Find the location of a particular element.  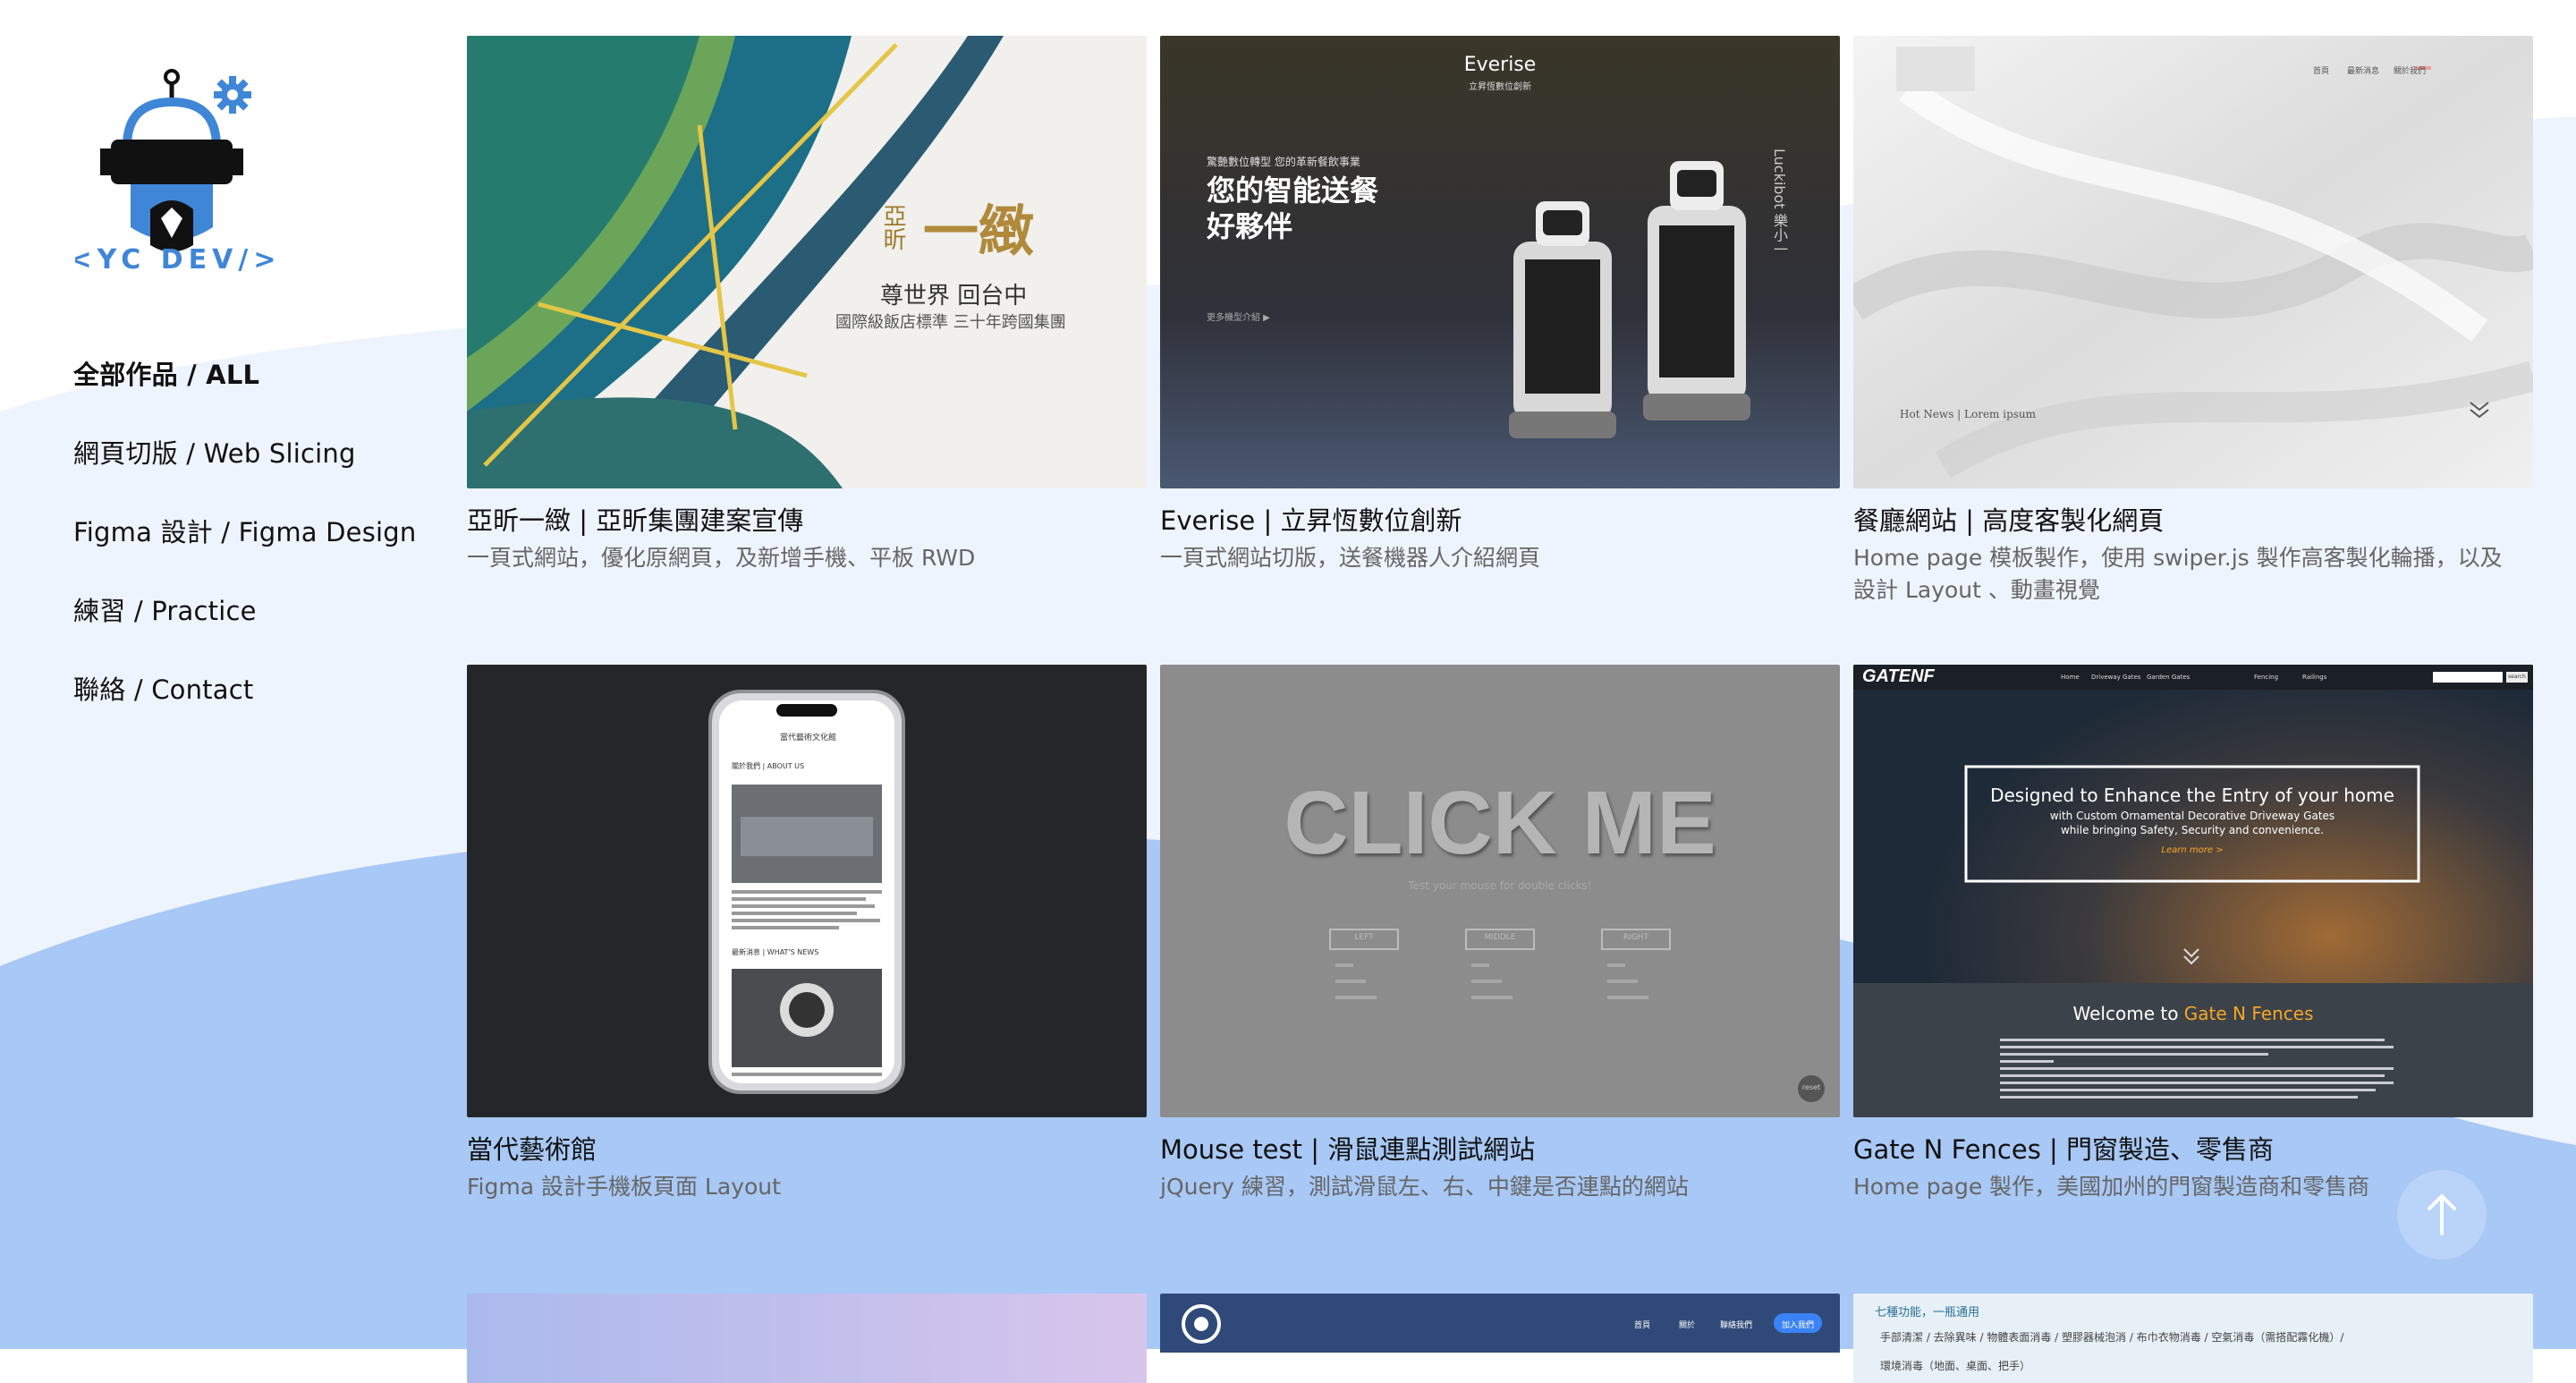

thumb-logo: 亞昕 is located at coordinates (892, 227).